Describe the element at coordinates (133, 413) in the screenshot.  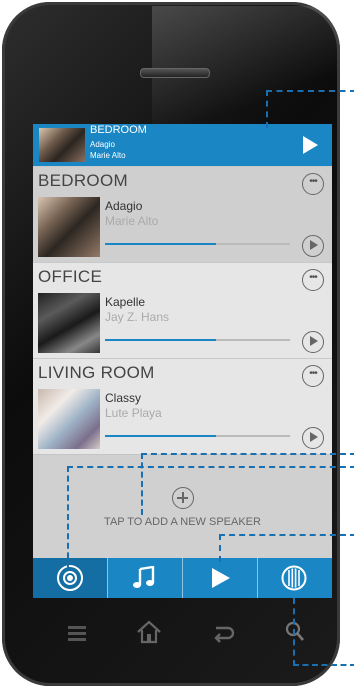
I see `artist-name: Lute Playa` at that location.